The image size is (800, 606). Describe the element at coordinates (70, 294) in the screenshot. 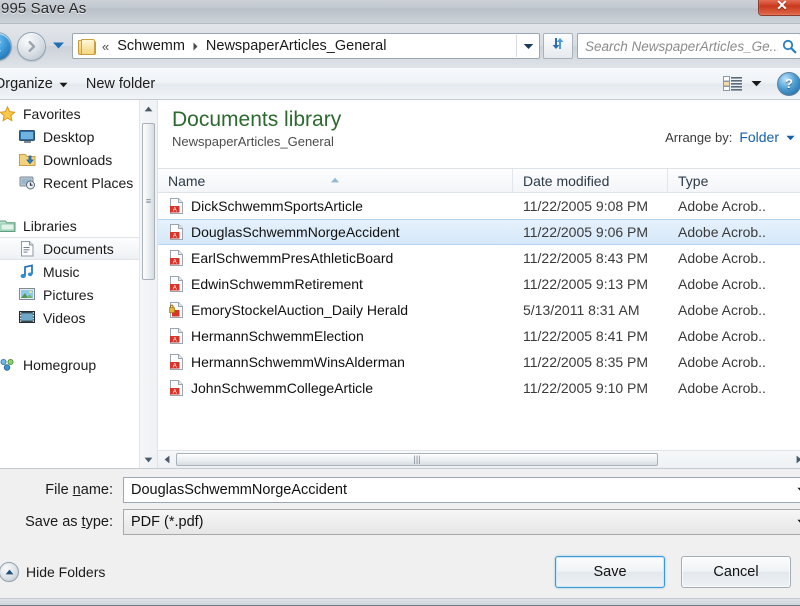

I see `sidebar-item-pictures: Pictures` at that location.